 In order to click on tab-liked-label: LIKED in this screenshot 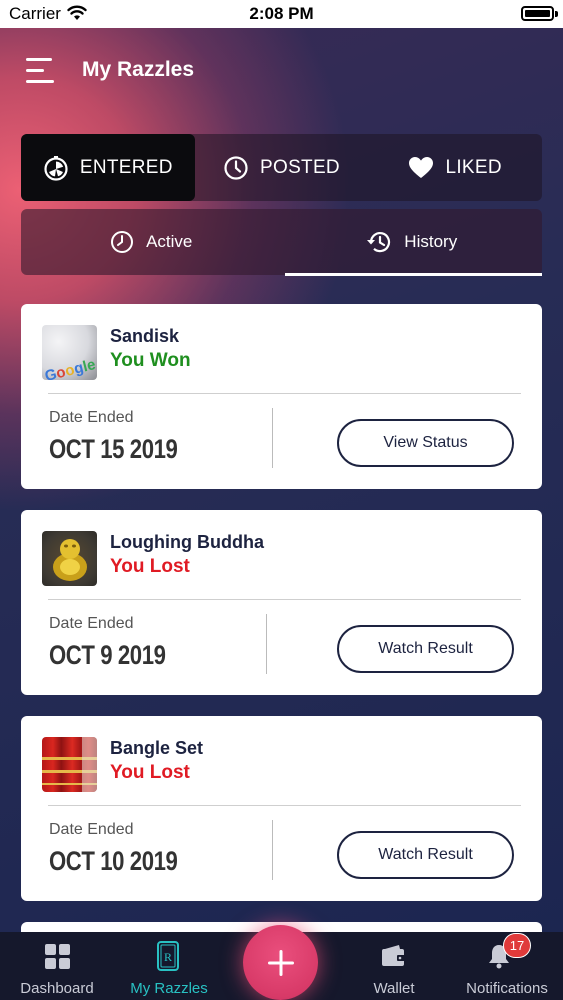, I will do `click(473, 167)`.